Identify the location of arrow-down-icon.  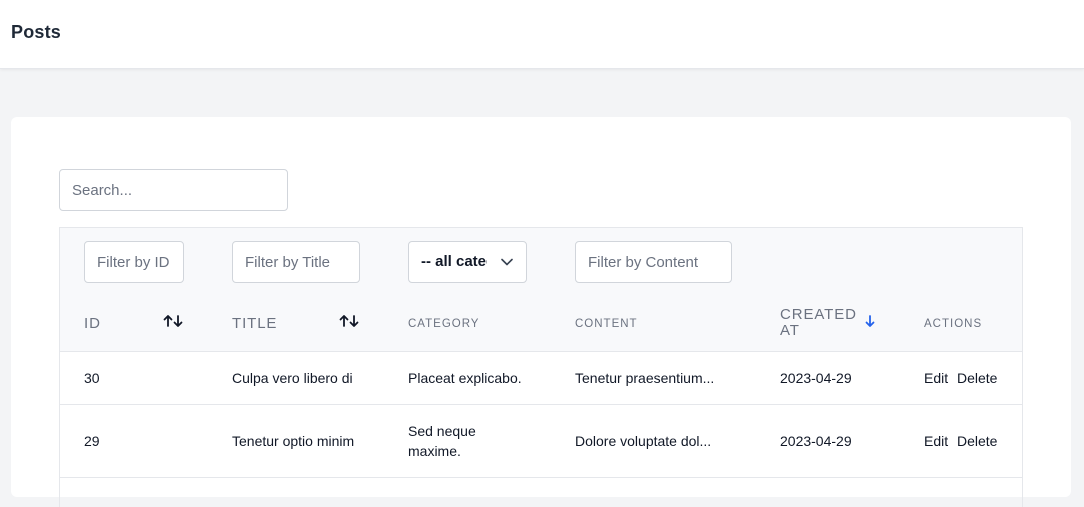
(870, 323).